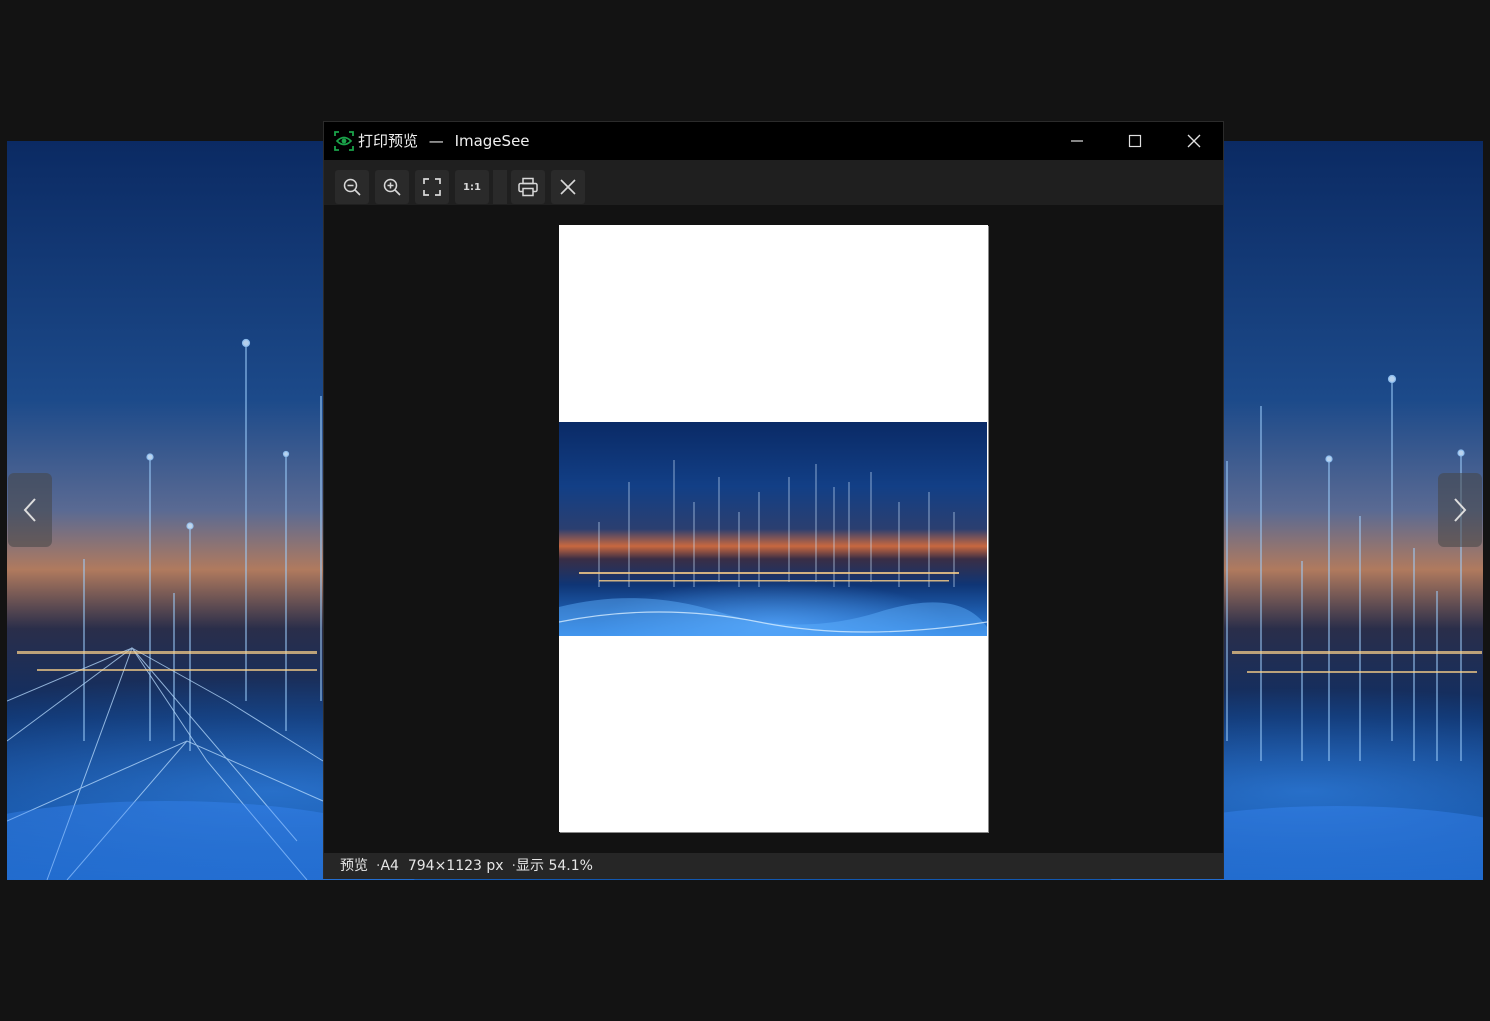 This screenshot has height=1021, width=1490. I want to click on actual-size-button: 1:1, so click(472, 187).